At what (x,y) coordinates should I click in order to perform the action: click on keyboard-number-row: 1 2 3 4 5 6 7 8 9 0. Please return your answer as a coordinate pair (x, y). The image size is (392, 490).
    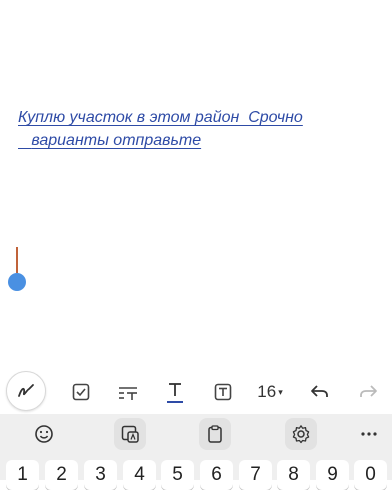
    Looking at the image, I should click on (196, 475).